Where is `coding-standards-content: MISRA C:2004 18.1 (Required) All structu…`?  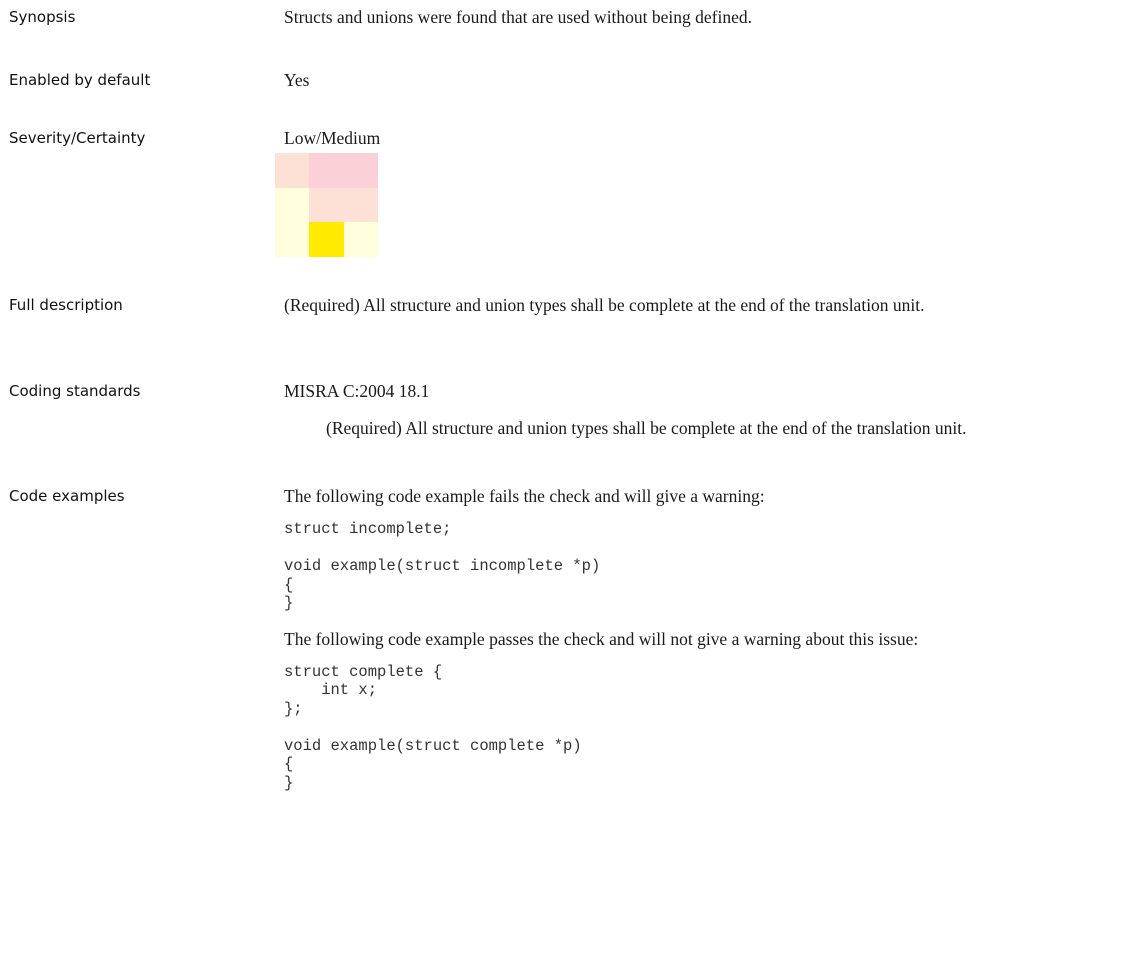 coding-standards-content: MISRA C:2004 18.1 (Required) All structu… is located at coordinates (703, 410).